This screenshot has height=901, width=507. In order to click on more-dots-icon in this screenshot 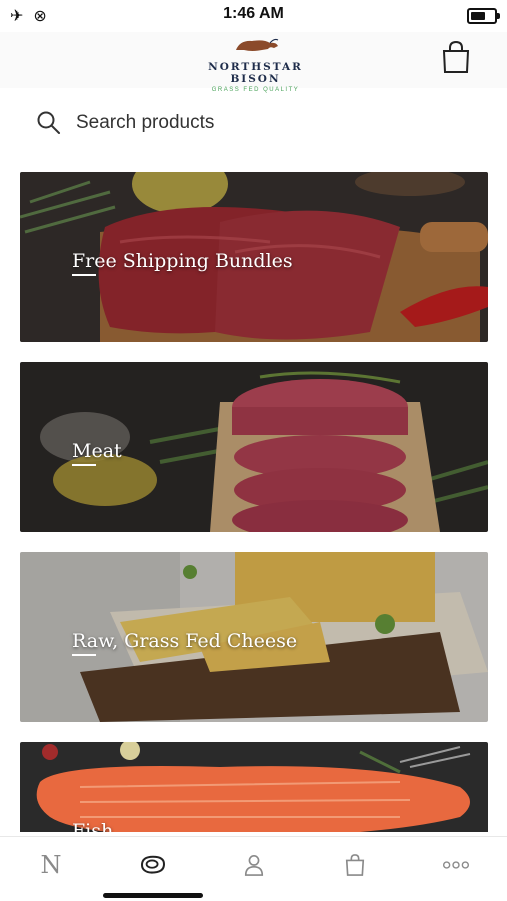, I will do `click(456, 865)`.